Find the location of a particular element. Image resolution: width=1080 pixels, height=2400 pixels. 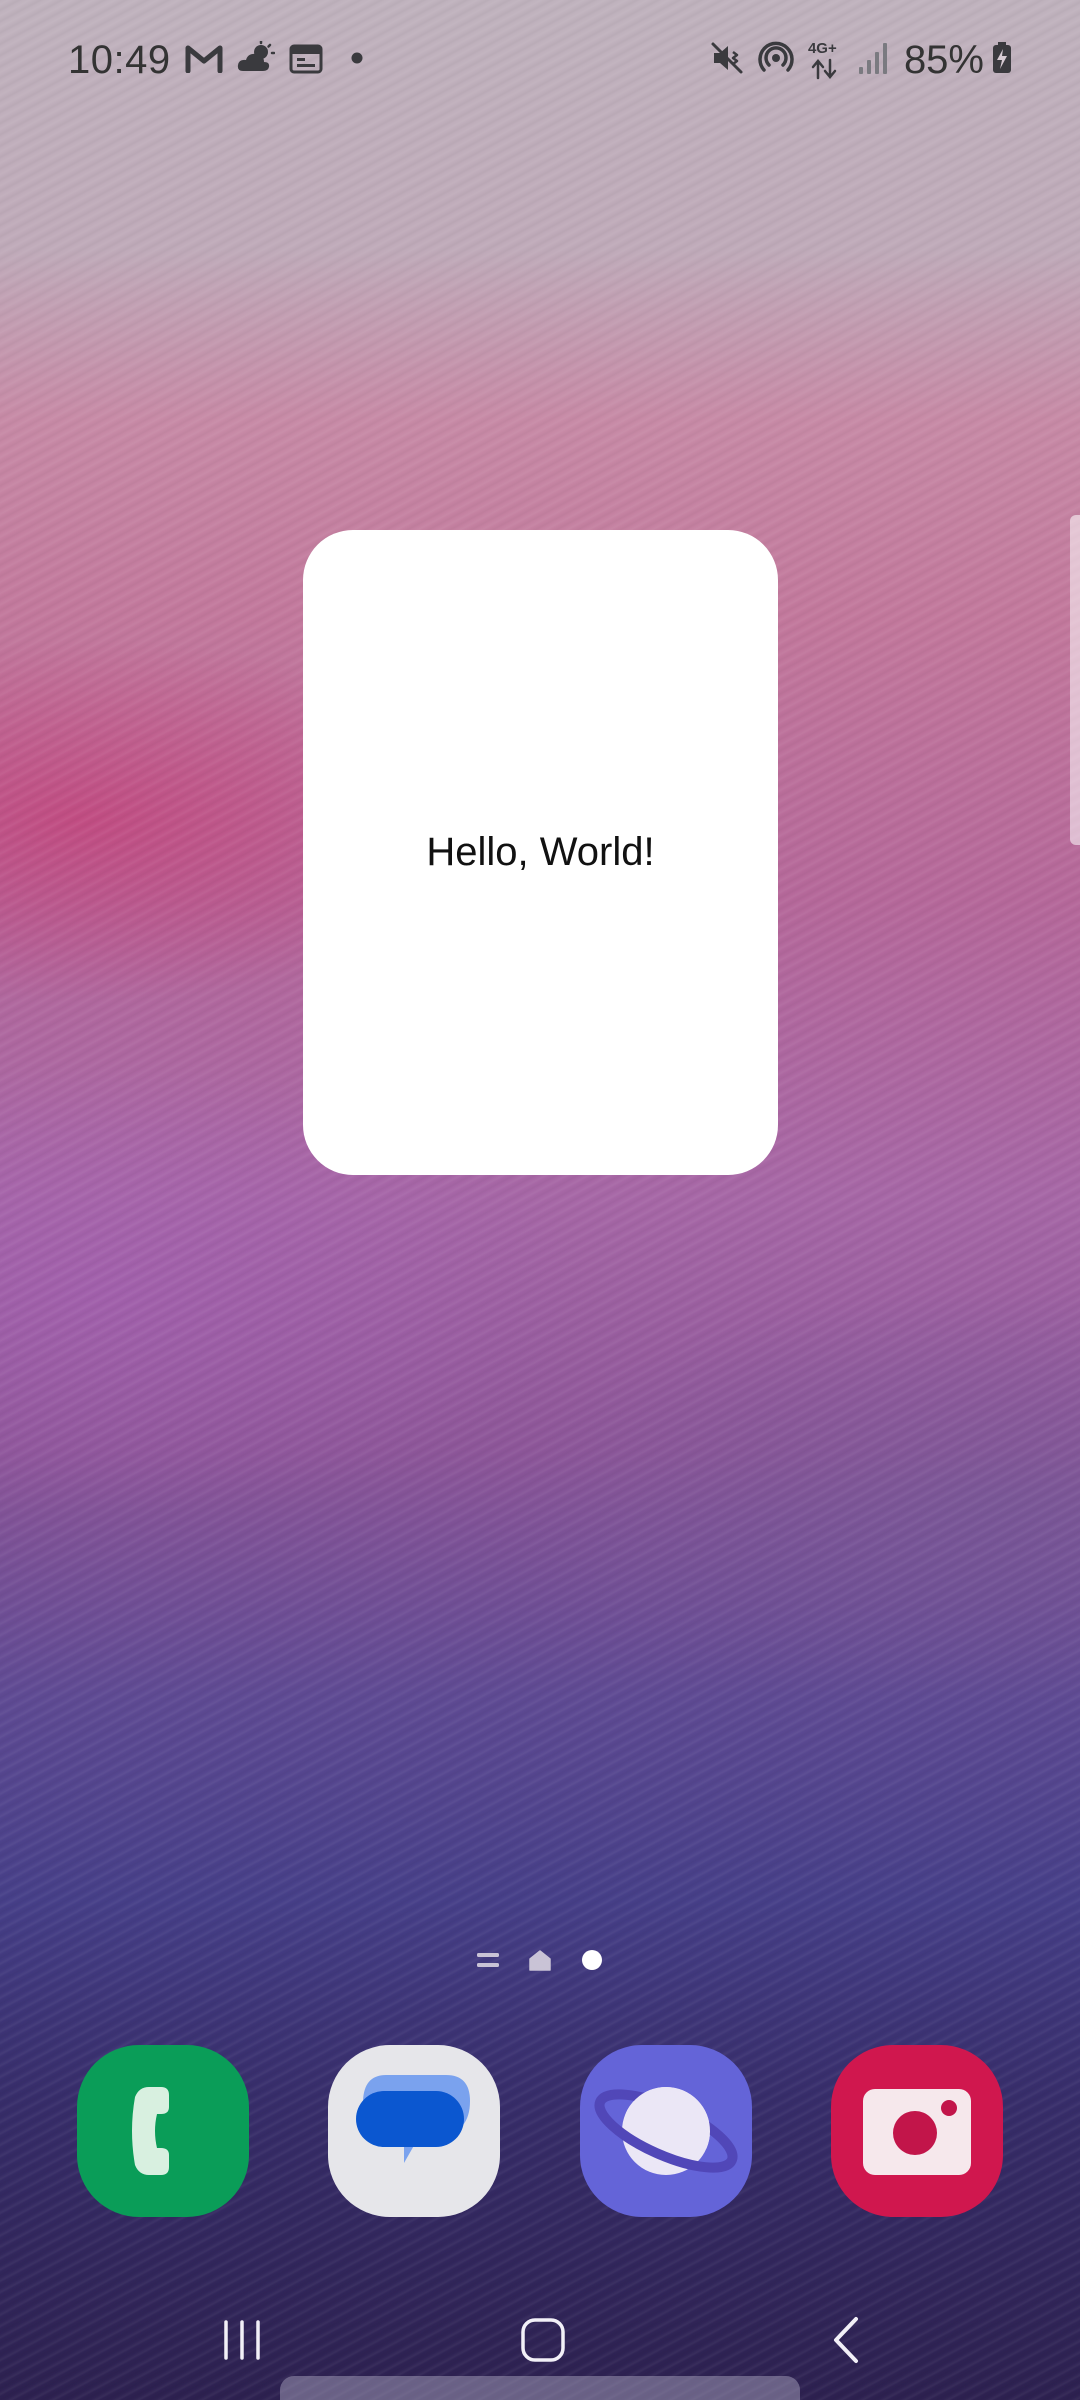

messages-icon is located at coordinates (414, 2131).